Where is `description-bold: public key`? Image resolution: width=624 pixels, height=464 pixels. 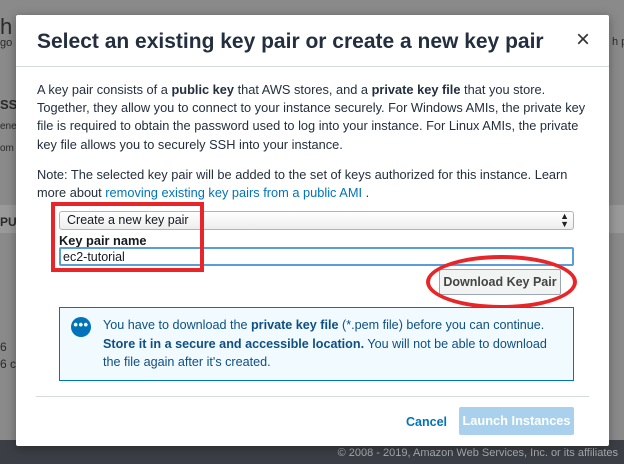 description-bold: public key is located at coordinates (203, 89).